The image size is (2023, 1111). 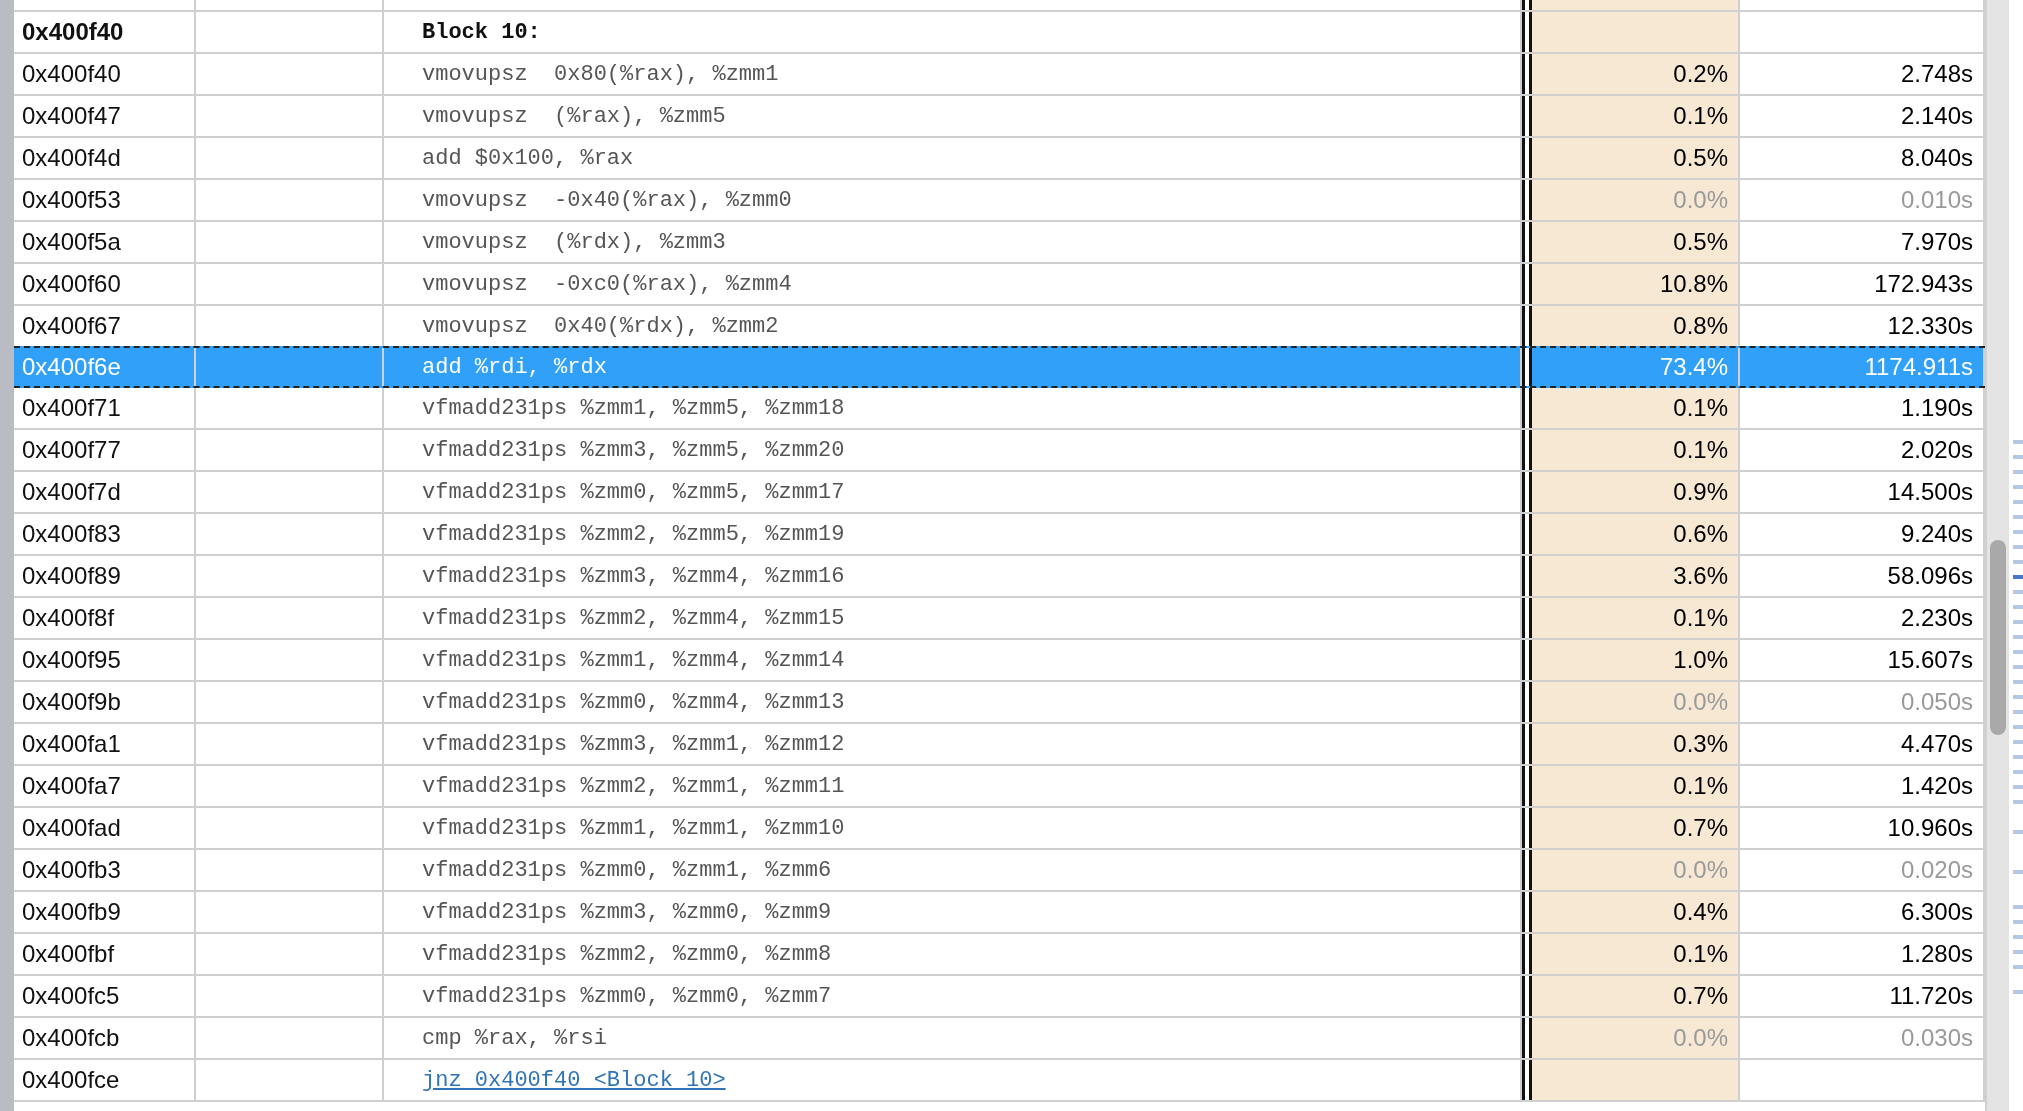 I want to click on instruction-text: vfmadd231ps %zmm0, %zmm5, %zmm17, so click(x=633, y=492).